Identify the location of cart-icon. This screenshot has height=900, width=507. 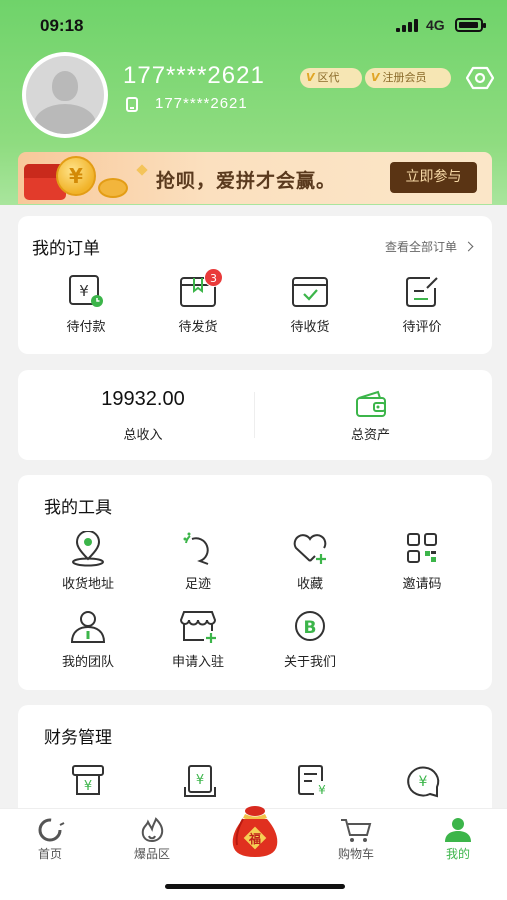
(356, 830).